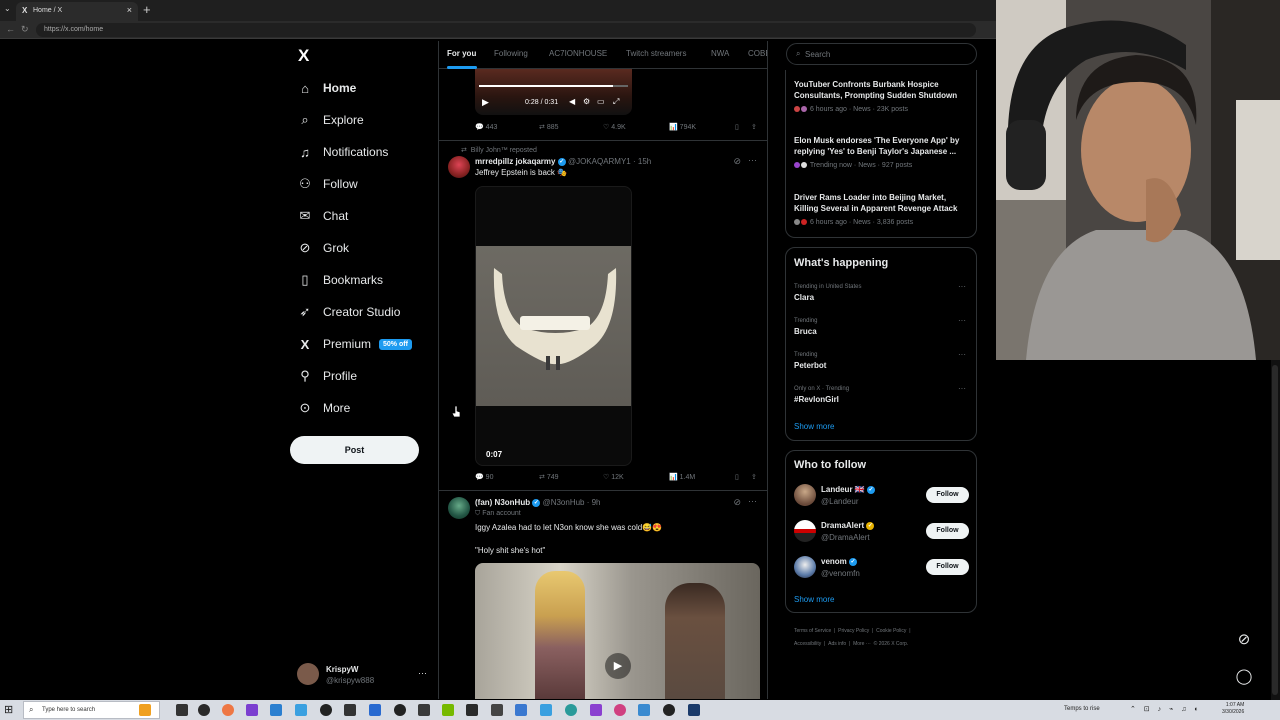 This screenshot has height=720, width=1280. Describe the element at coordinates (506, 30) in the screenshot. I see `url-field: https://x.com/home` at that location.